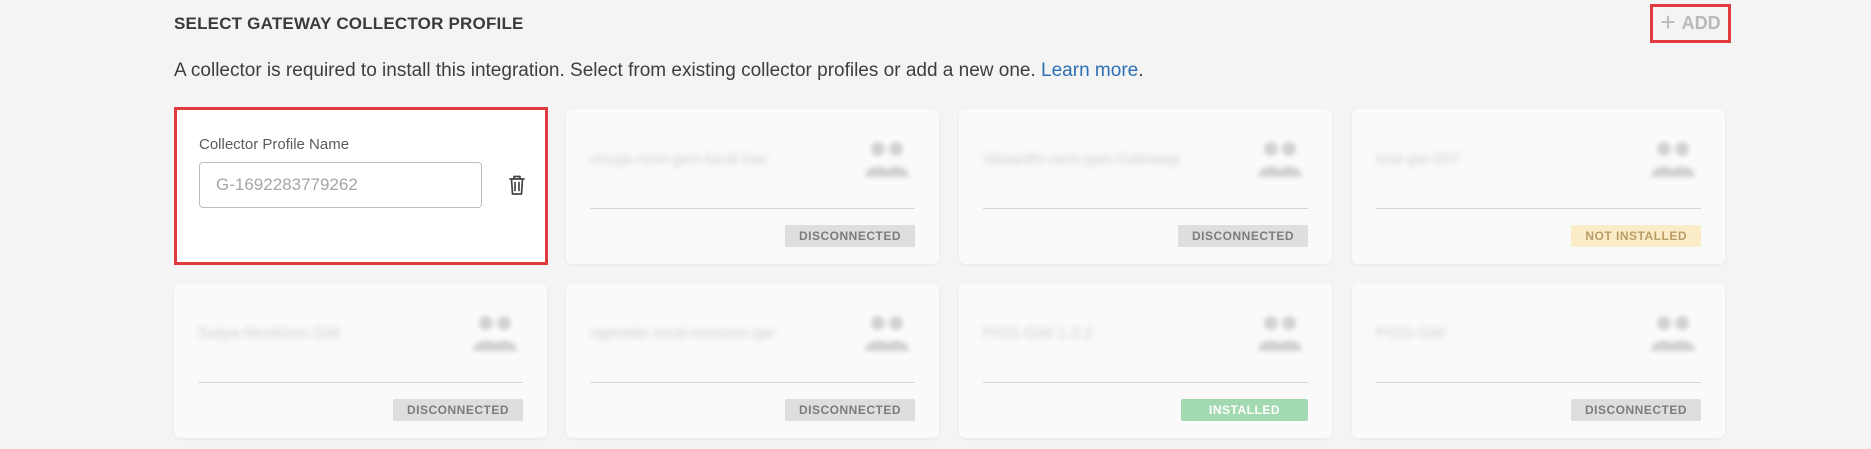 This screenshot has height=449, width=1871. I want to click on profile-card: test-gw-207 NOT INSTALLED, so click(1538, 186).